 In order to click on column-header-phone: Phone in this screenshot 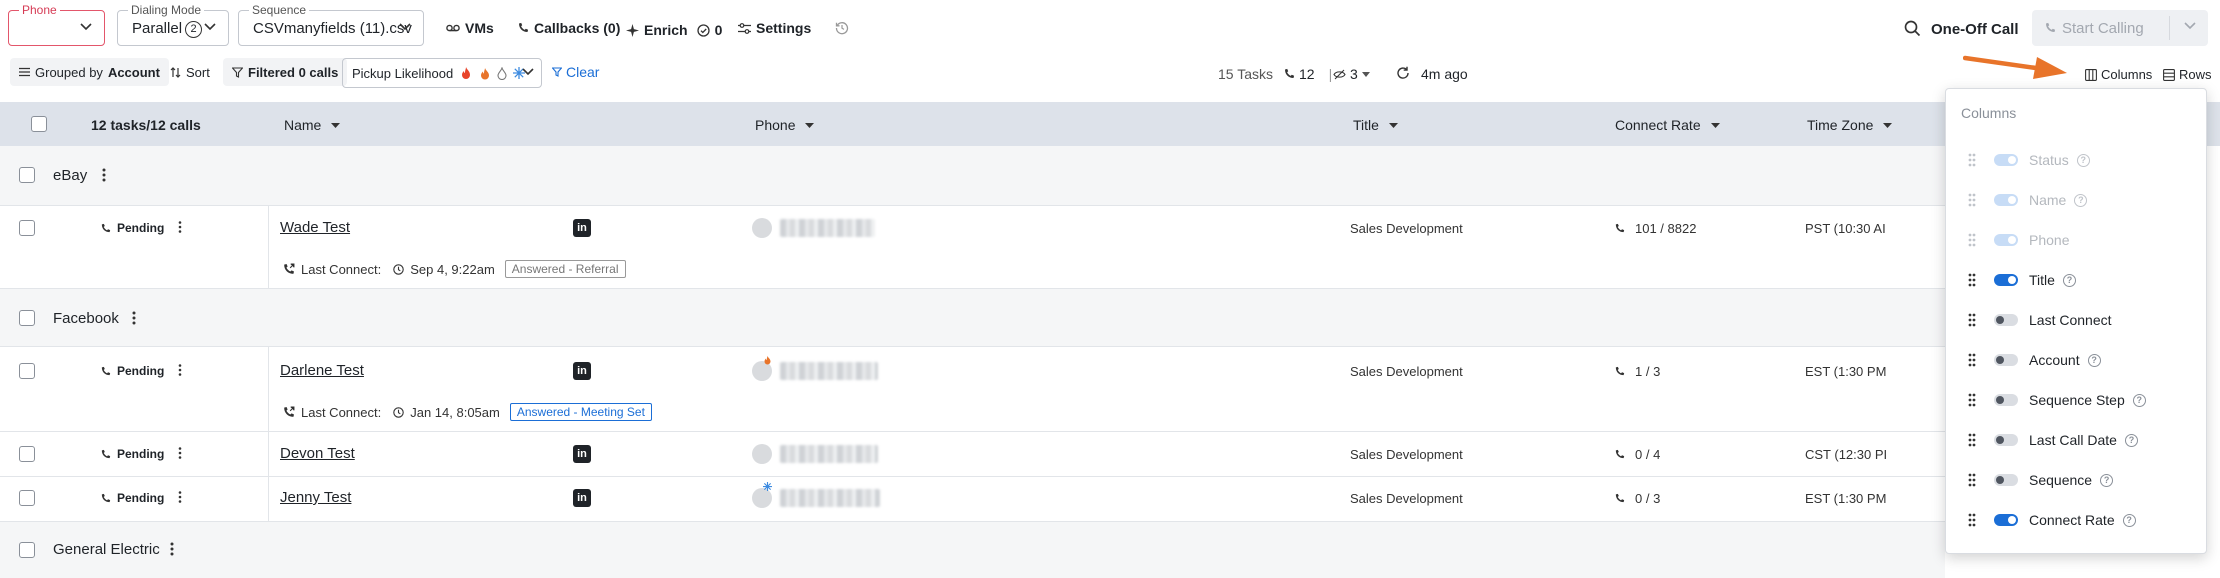, I will do `click(785, 125)`.